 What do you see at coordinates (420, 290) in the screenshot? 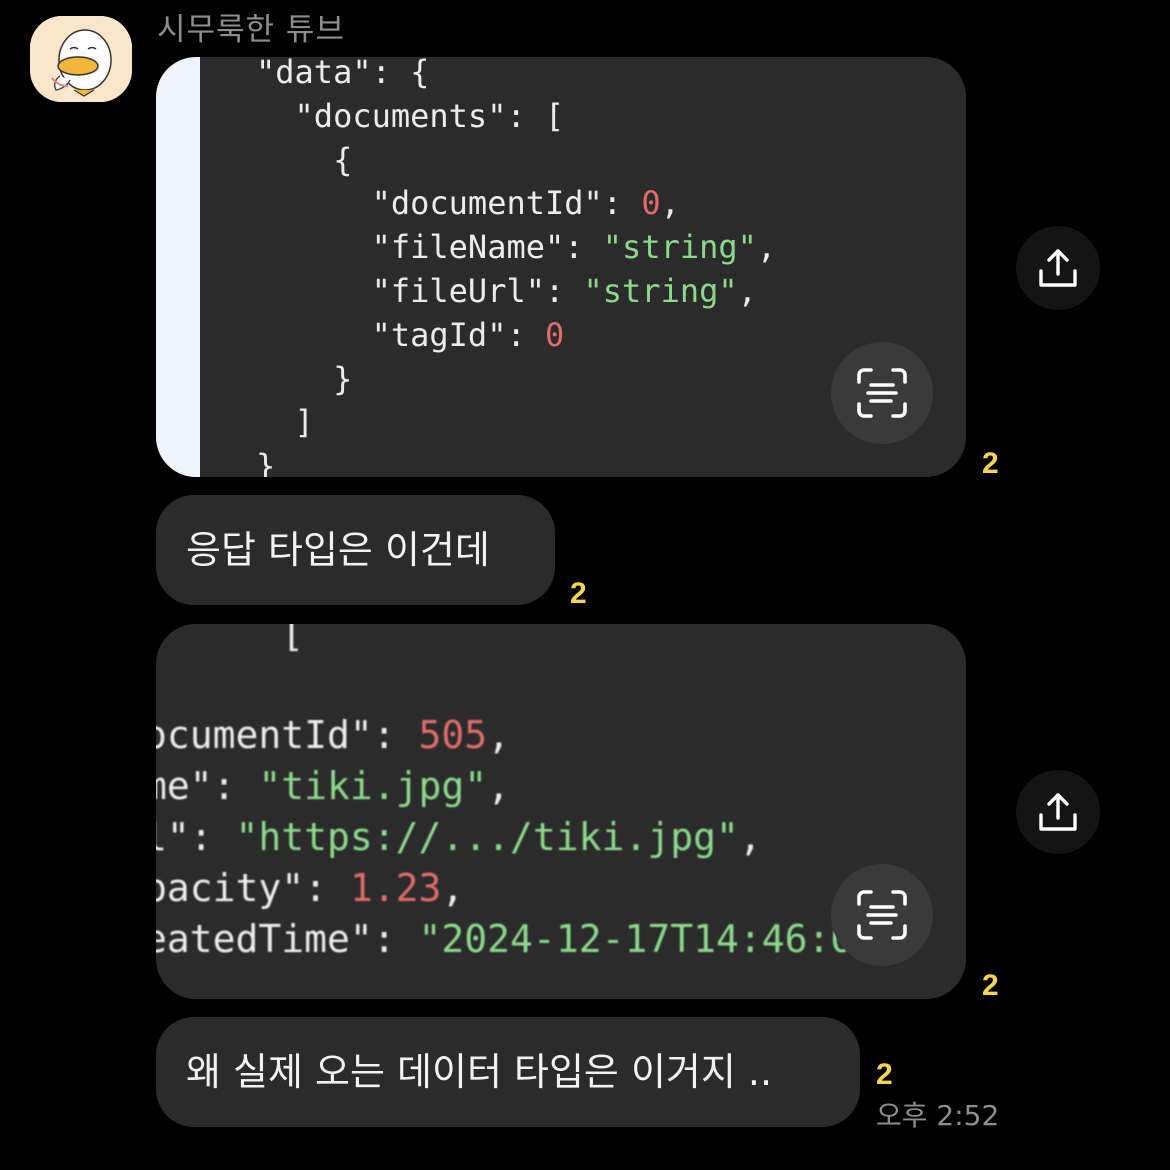
I see `code-text: "fileUrl":` at bounding box center [420, 290].